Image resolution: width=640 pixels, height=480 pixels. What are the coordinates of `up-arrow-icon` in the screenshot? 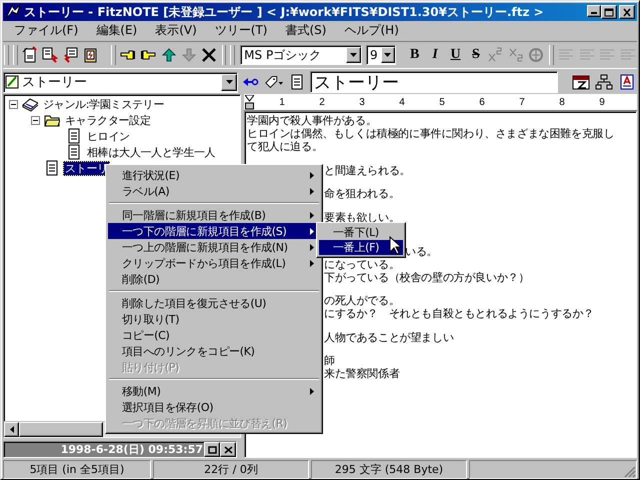 It's located at (169, 55).